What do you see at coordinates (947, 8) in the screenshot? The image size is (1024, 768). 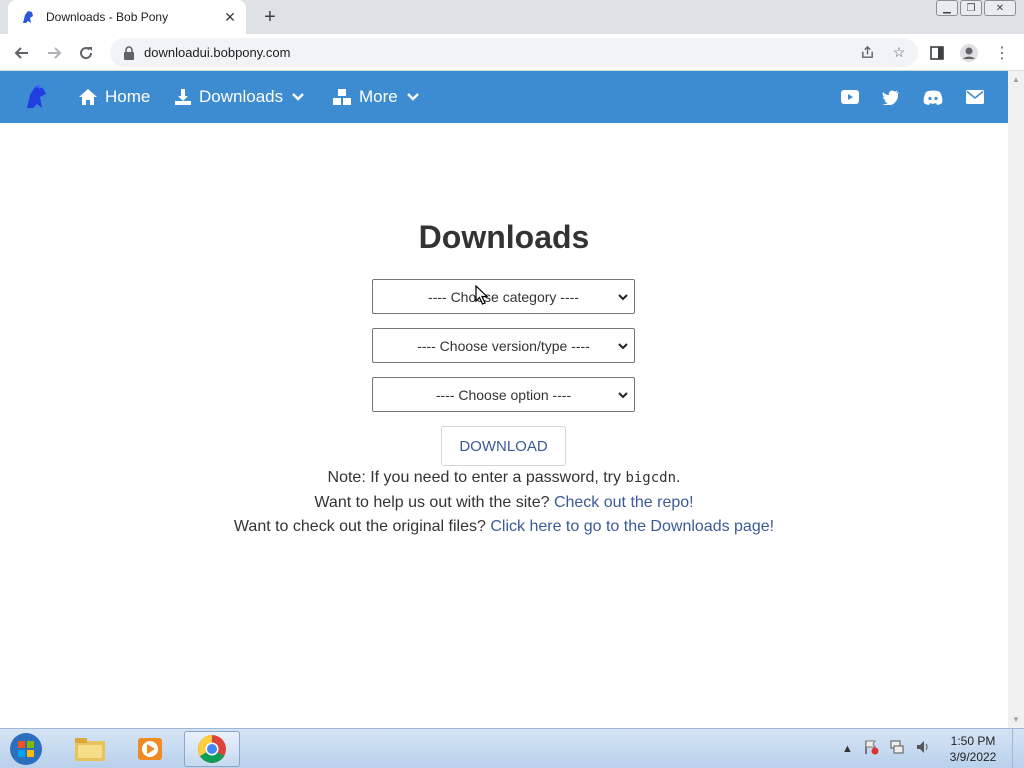 I see `minimize-button: ▁` at bounding box center [947, 8].